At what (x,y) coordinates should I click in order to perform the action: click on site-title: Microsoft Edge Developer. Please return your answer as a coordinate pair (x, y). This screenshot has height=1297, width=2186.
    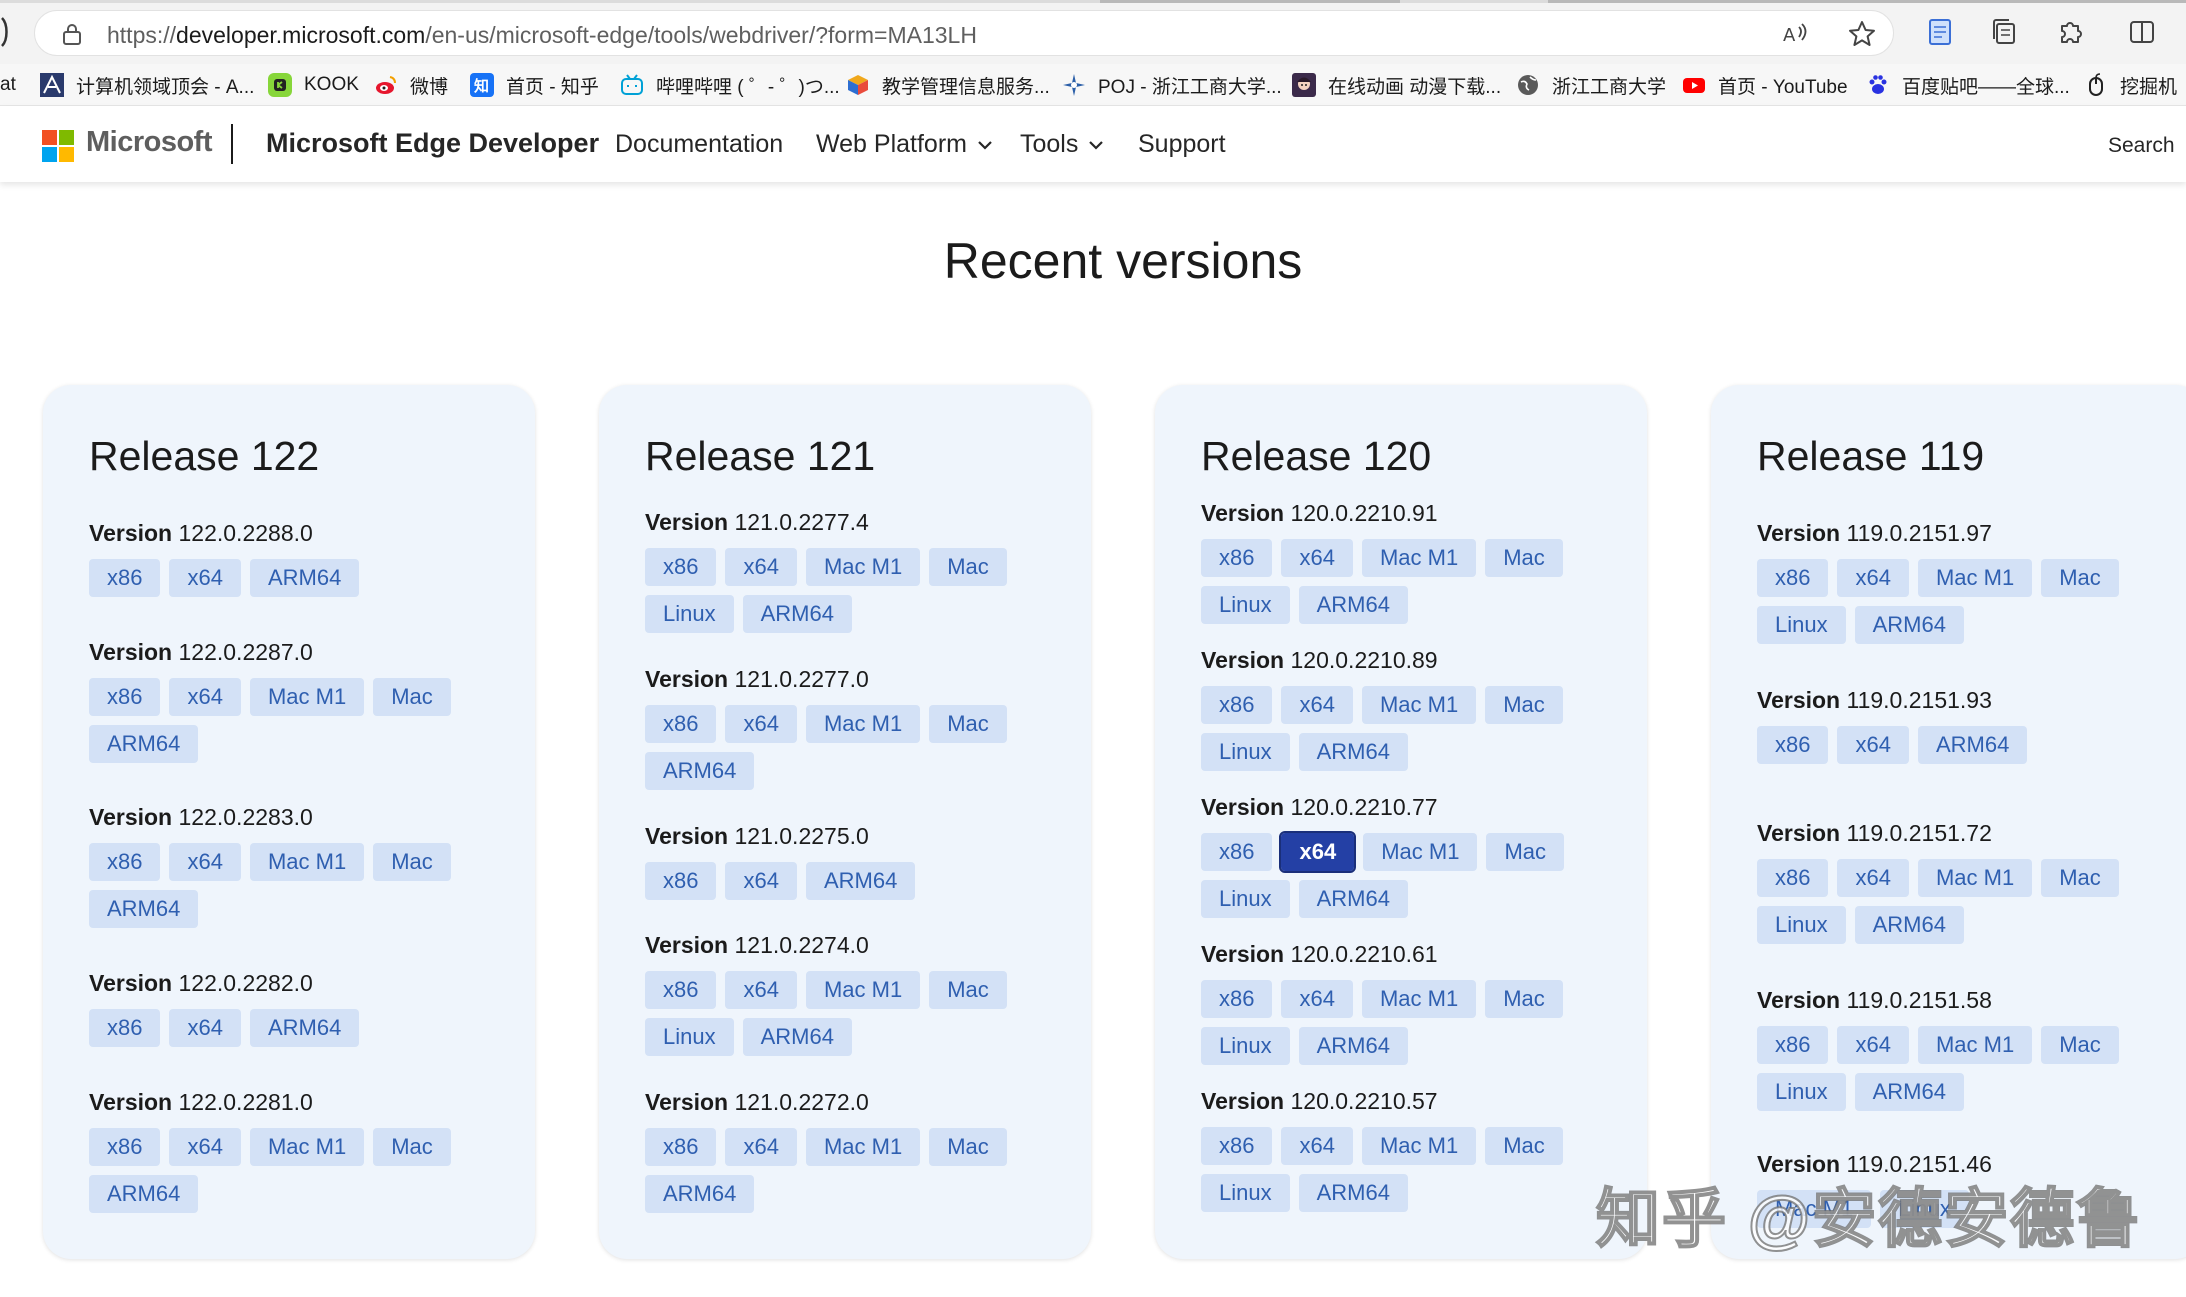
    Looking at the image, I should click on (432, 143).